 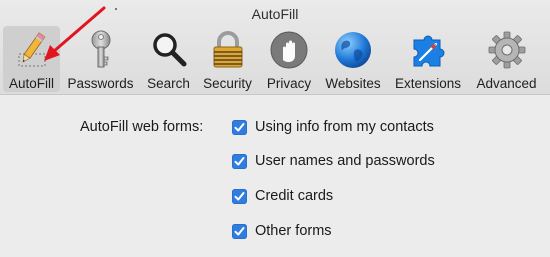 I want to click on tab-search: Search, so click(x=168, y=59).